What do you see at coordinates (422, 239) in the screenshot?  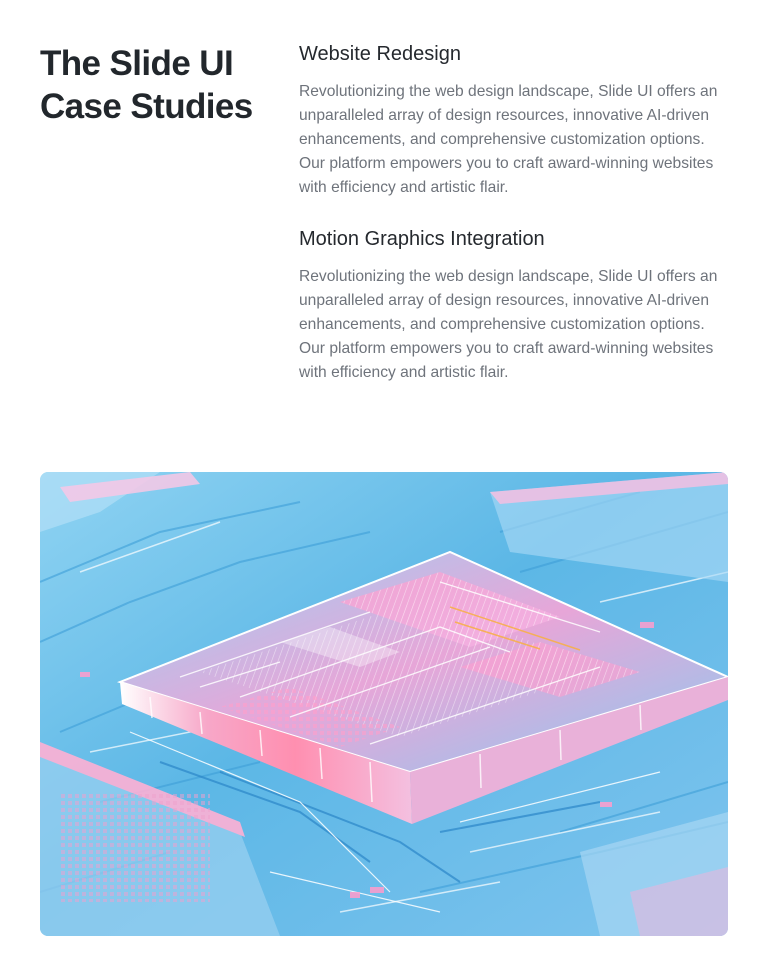 I see `case-study-title: Motion Graphics Integration` at bounding box center [422, 239].